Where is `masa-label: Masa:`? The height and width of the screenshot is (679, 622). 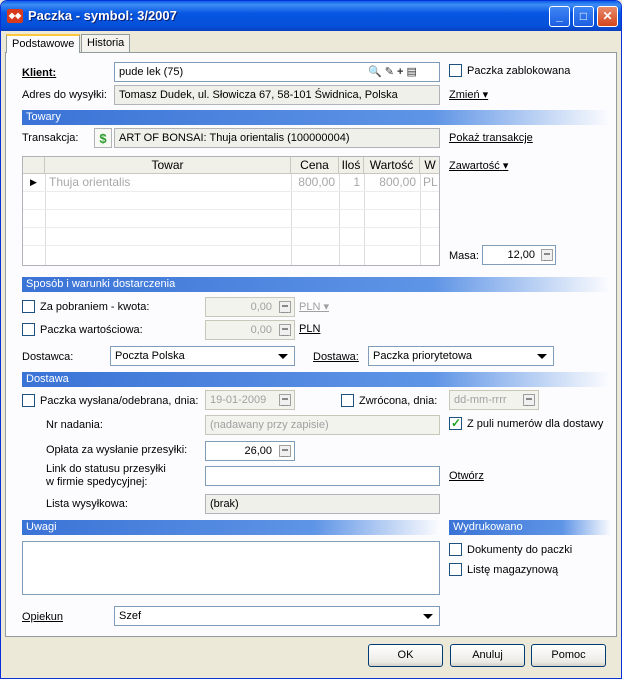 masa-label: Masa: is located at coordinates (464, 256).